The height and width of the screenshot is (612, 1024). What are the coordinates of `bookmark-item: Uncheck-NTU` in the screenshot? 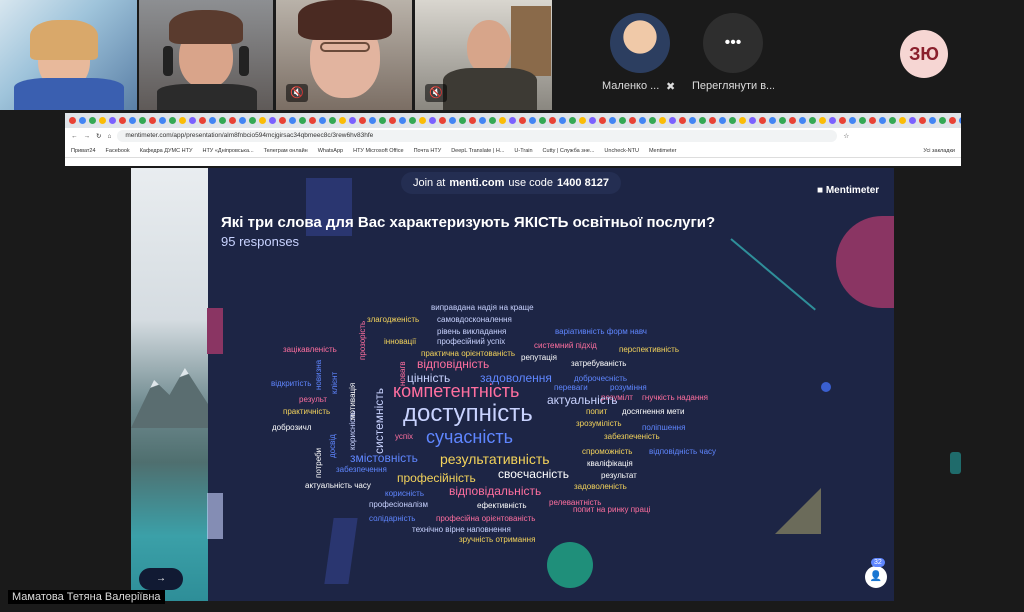 It's located at (621, 151).